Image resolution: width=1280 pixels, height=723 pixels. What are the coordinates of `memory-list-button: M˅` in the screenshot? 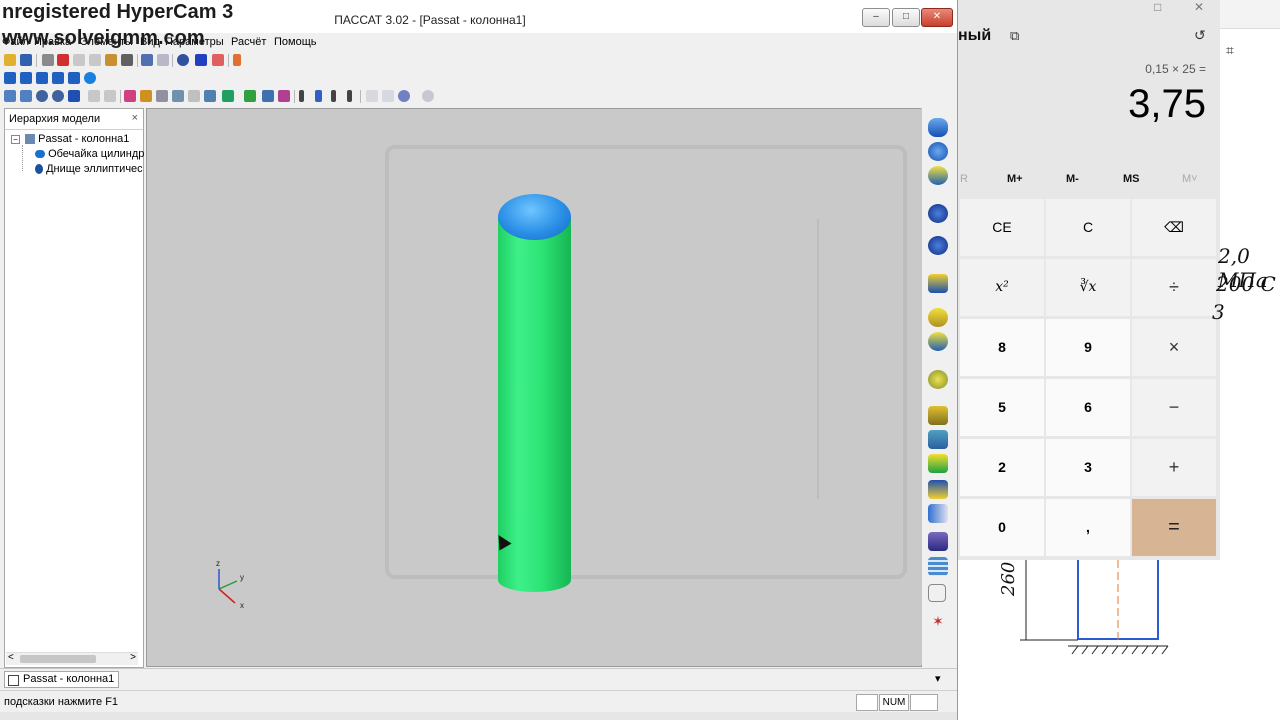 It's located at (1190, 179).